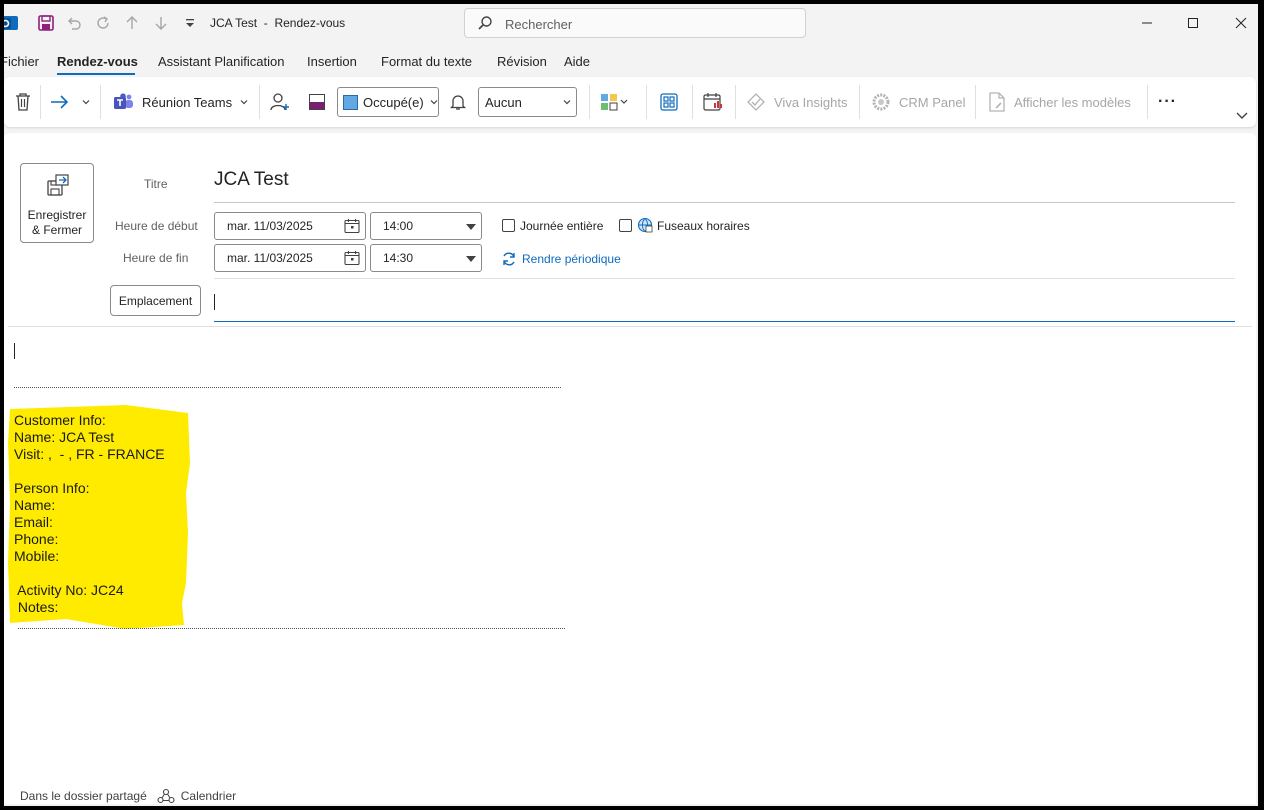 This screenshot has width=1264, height=810. What do you see at coordinates (155, 300) in the screenshot?
I see `location-button: Emplacement` at bounding box center [155, 300].